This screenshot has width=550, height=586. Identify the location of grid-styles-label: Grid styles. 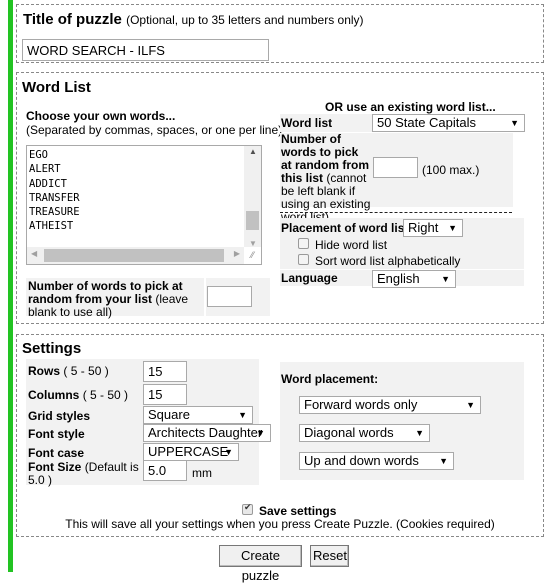
(59, 416).